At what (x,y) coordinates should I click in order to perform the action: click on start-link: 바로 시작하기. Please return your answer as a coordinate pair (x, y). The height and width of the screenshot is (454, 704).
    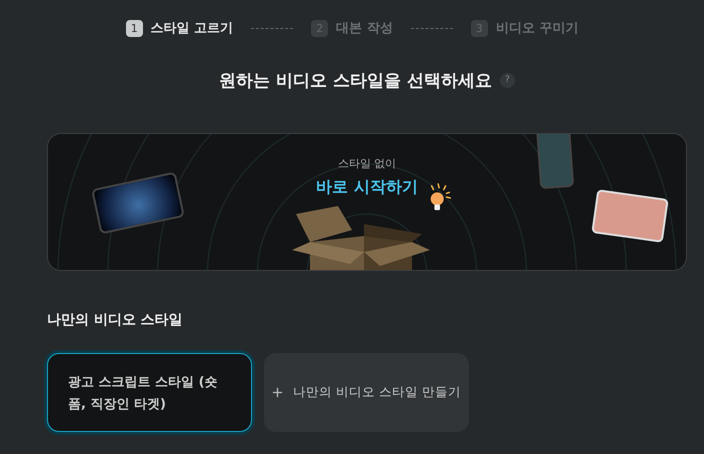
    Looking at the image, I should click on (367, 187).